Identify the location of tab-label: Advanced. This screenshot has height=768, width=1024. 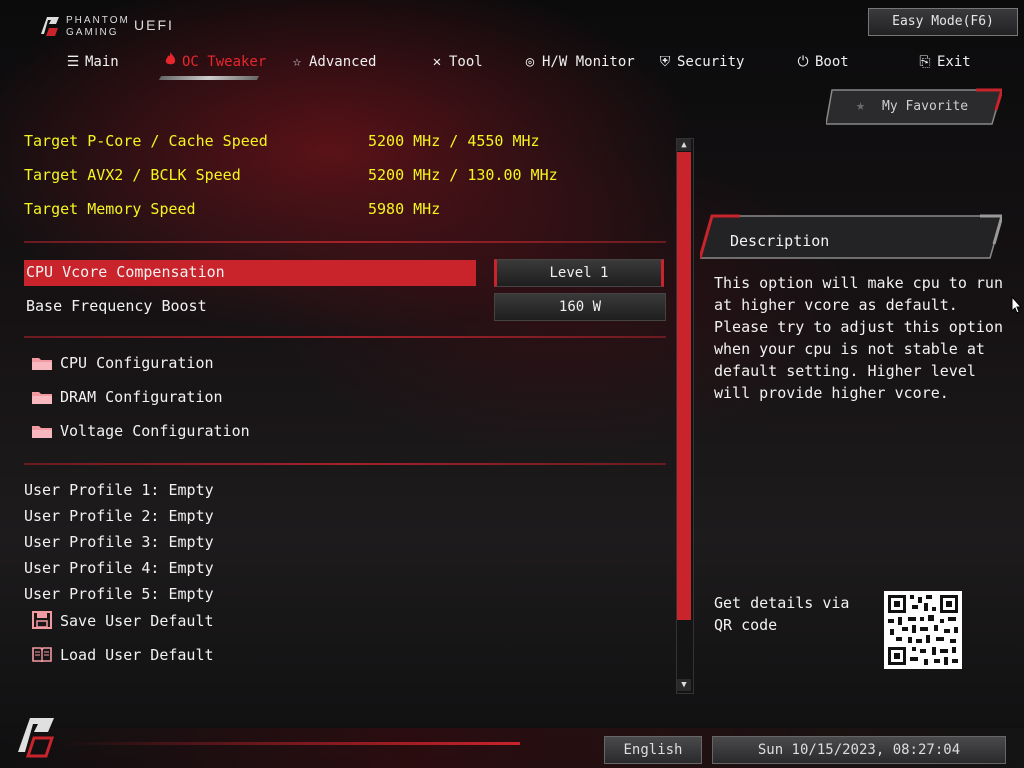
(343, 62).